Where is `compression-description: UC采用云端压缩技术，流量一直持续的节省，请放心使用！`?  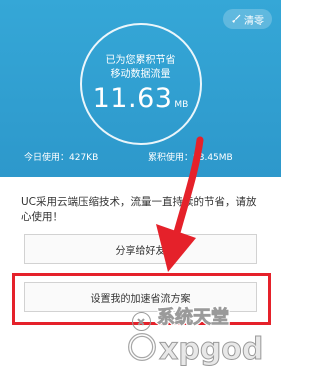 compression-description: UC采用云端压缩技术，流量一直持续的节省，请放心使用！ is located at coordinates (139, 209).